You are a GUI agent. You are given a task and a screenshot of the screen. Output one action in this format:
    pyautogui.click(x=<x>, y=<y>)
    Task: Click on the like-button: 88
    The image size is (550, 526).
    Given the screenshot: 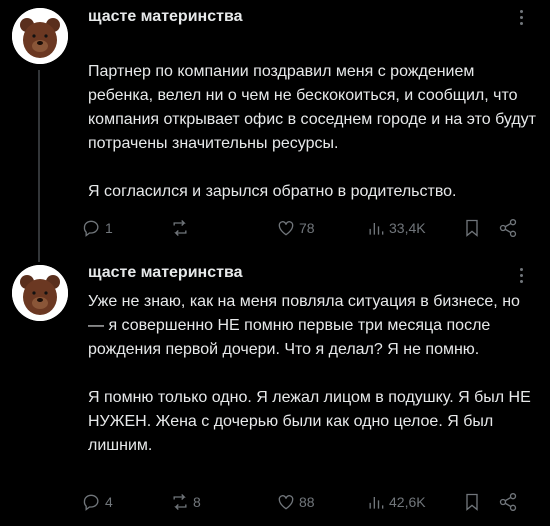 What is the action you would take?
    pyautogui.click(x=295, y=502)
    